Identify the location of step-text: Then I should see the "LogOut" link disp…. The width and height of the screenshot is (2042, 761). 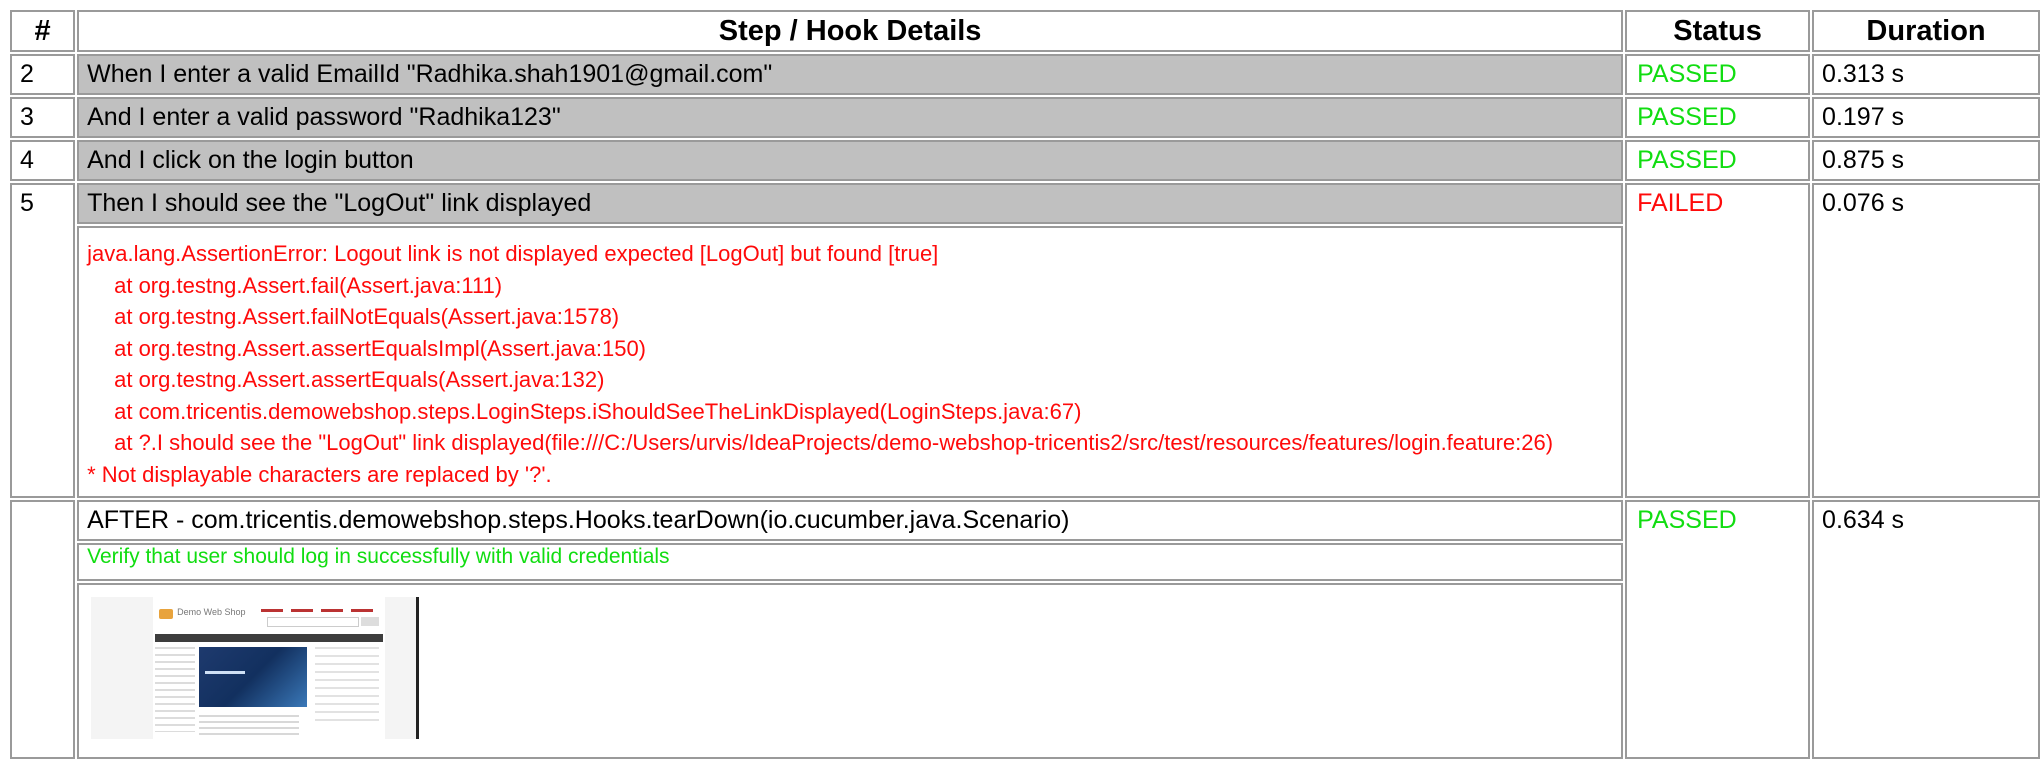
(850, 203).